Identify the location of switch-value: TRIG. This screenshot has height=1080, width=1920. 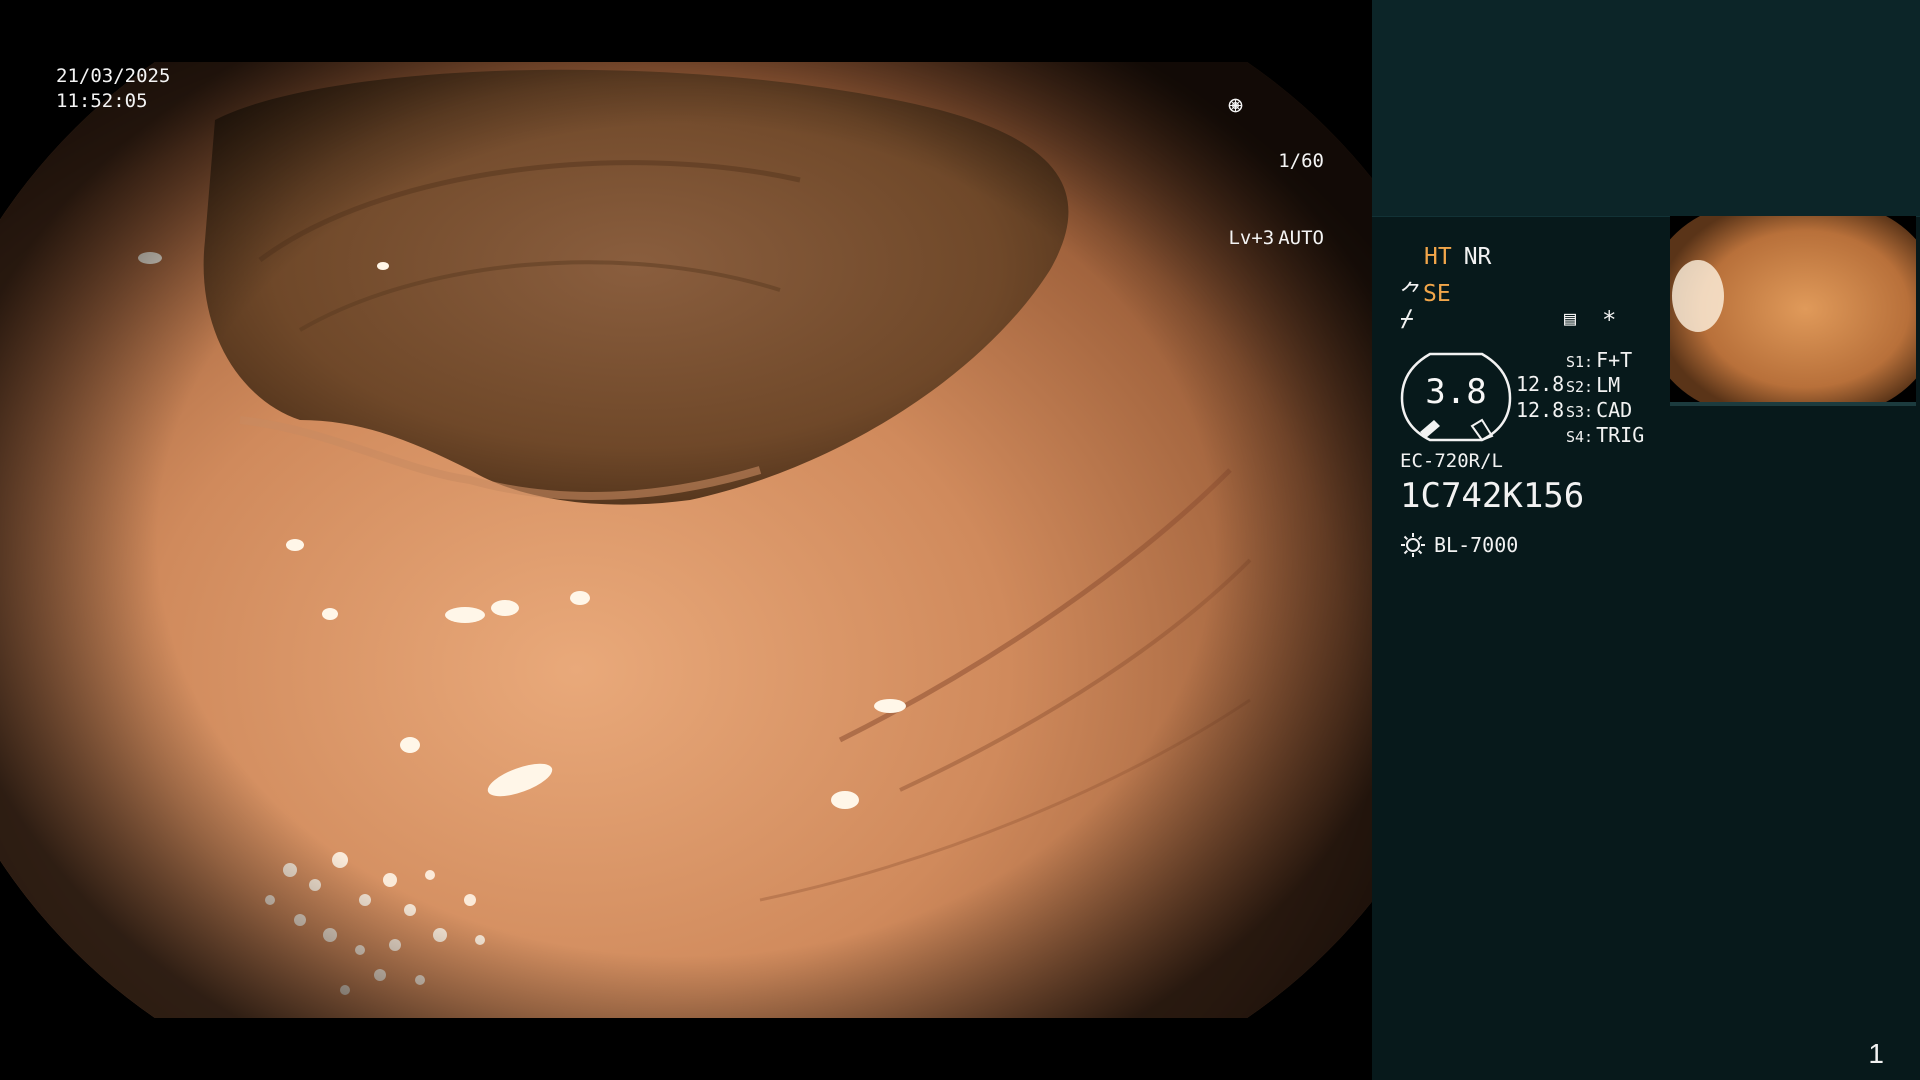
(1620, 435).